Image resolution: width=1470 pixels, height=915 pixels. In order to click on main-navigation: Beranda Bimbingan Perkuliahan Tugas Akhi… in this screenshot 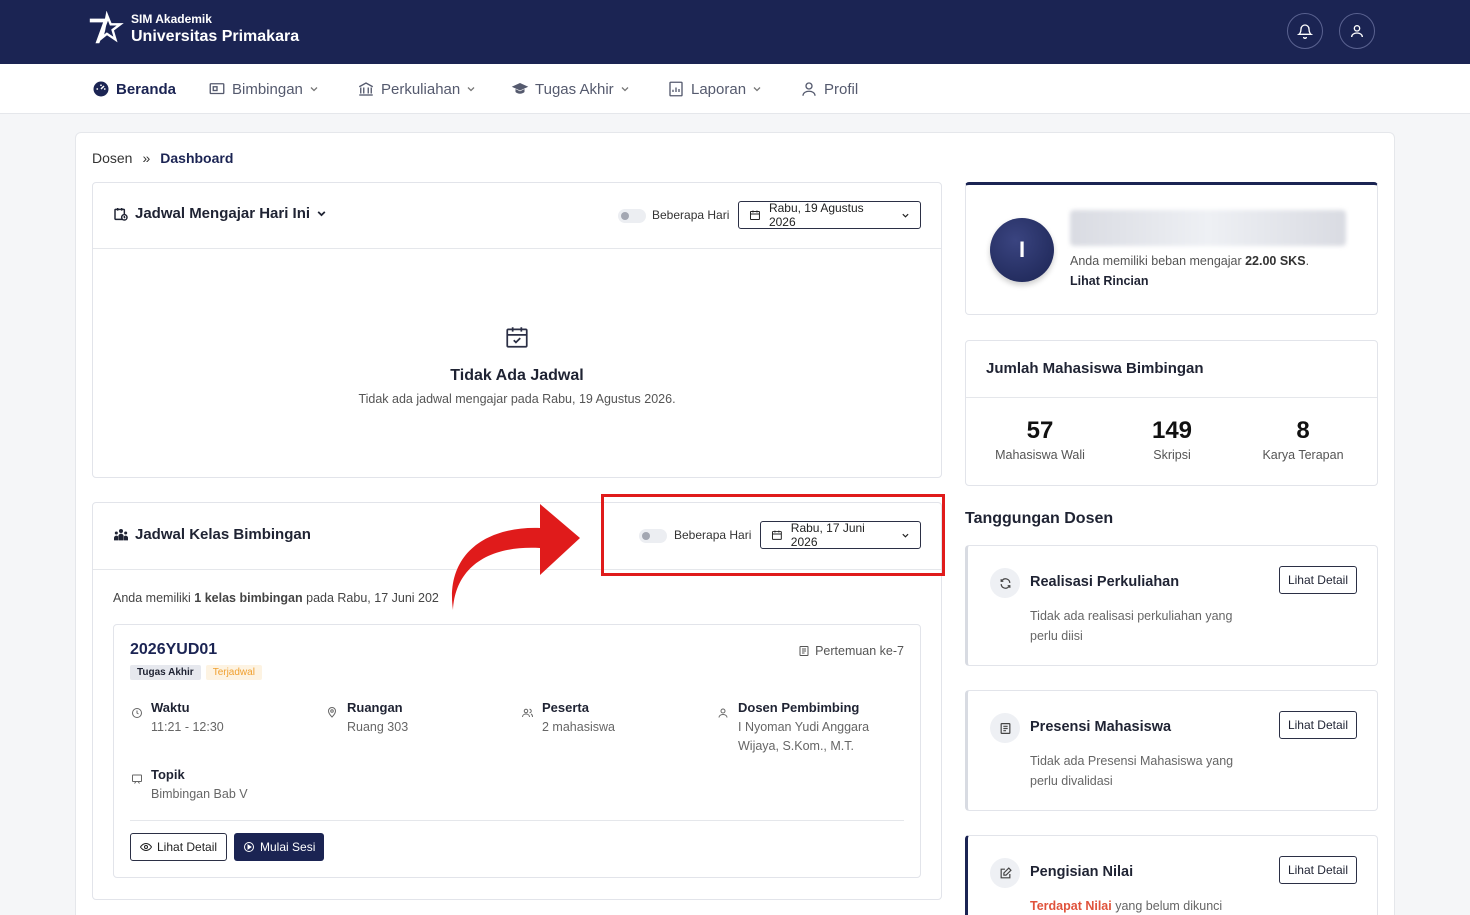, I will do `click(735, 89)`.